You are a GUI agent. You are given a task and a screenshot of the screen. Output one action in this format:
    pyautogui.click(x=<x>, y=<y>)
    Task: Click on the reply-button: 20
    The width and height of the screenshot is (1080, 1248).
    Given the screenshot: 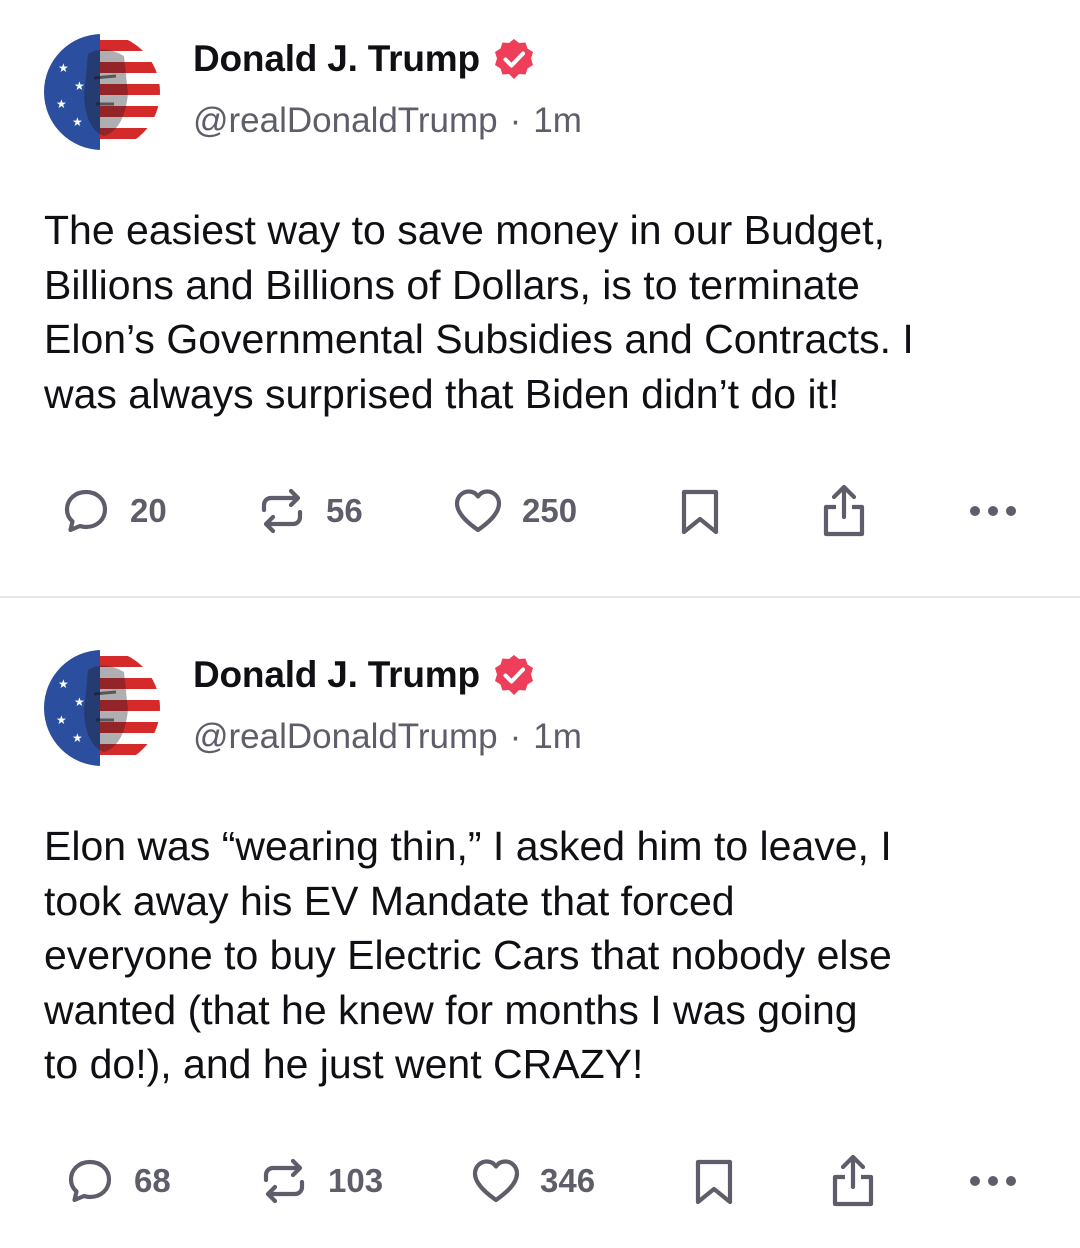 What is the action you would take?
    pyautogui.click(x=112, y=511)
    